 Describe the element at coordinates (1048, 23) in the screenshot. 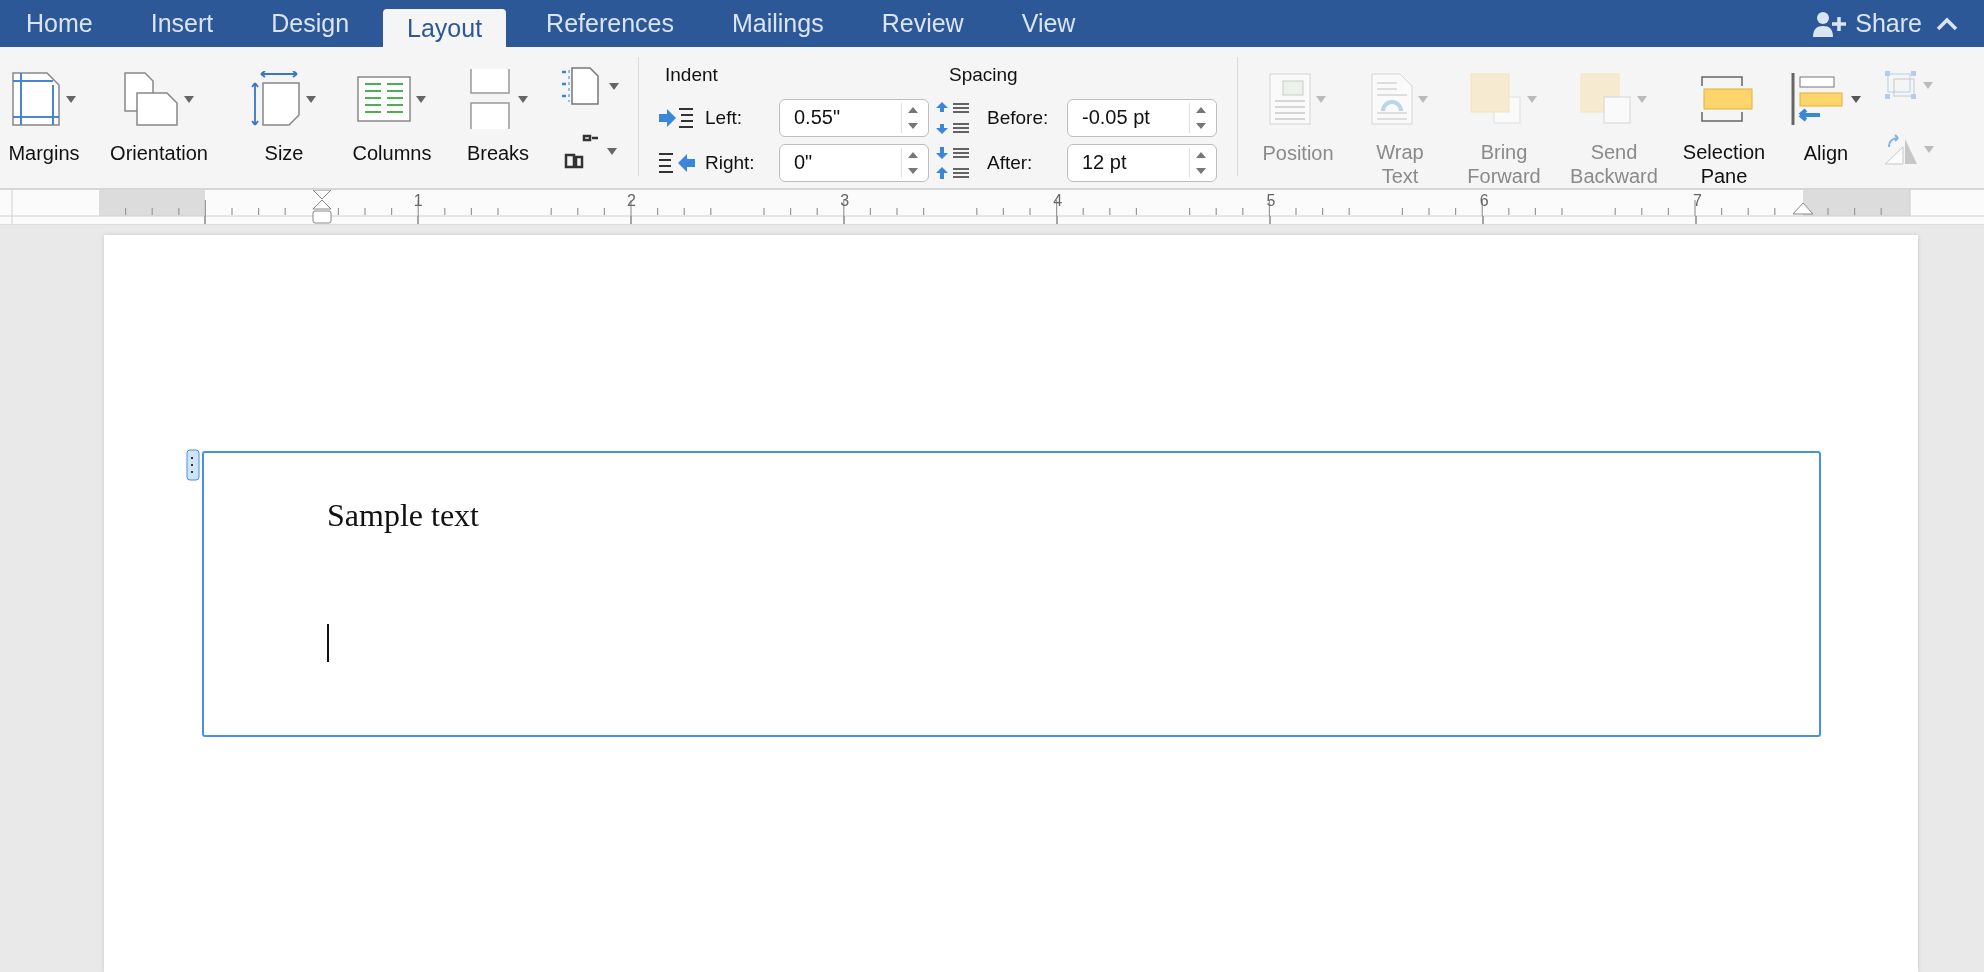

I see `ribbon-tab: View` at that location.